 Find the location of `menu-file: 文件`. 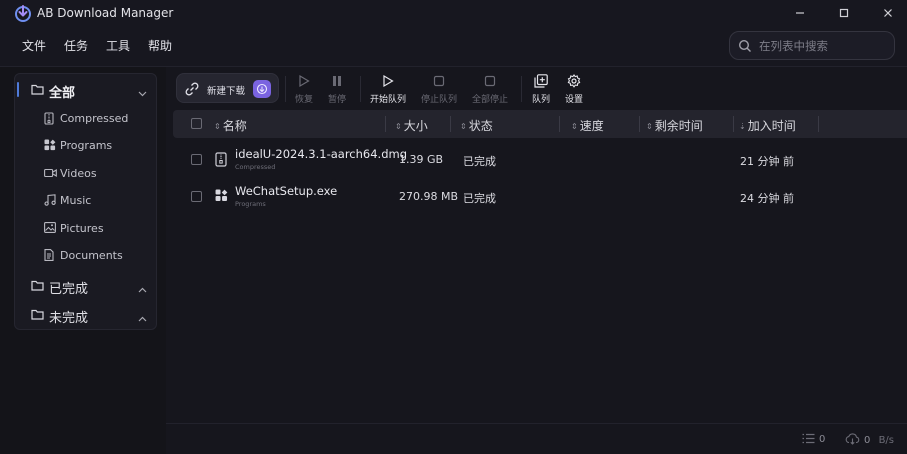

menu-file: 文件 is located at coordinates (34, 46).